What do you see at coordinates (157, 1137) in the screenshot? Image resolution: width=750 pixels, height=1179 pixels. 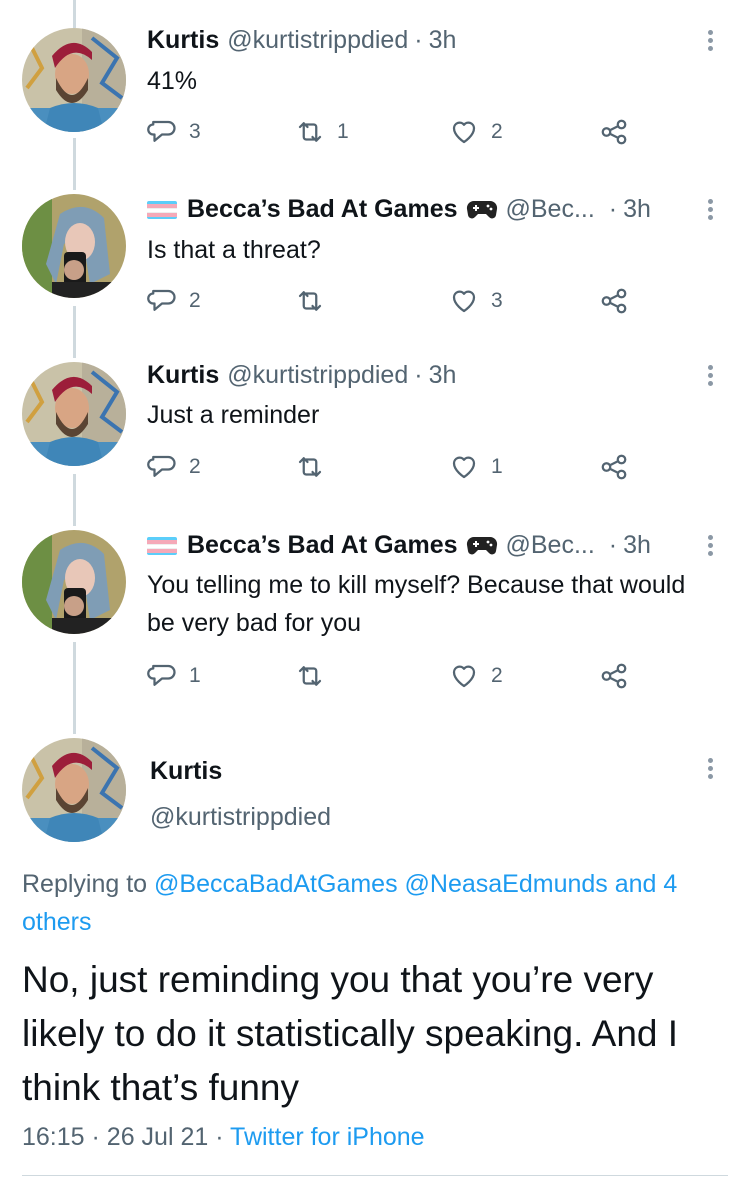 I see `tweet-date: 26 Jul 21` at bounding box center [157, 1137].